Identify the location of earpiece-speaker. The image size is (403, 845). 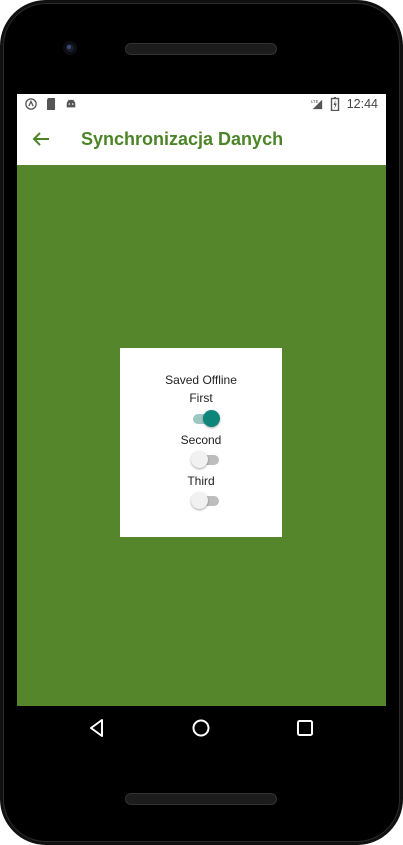
(201, 49).